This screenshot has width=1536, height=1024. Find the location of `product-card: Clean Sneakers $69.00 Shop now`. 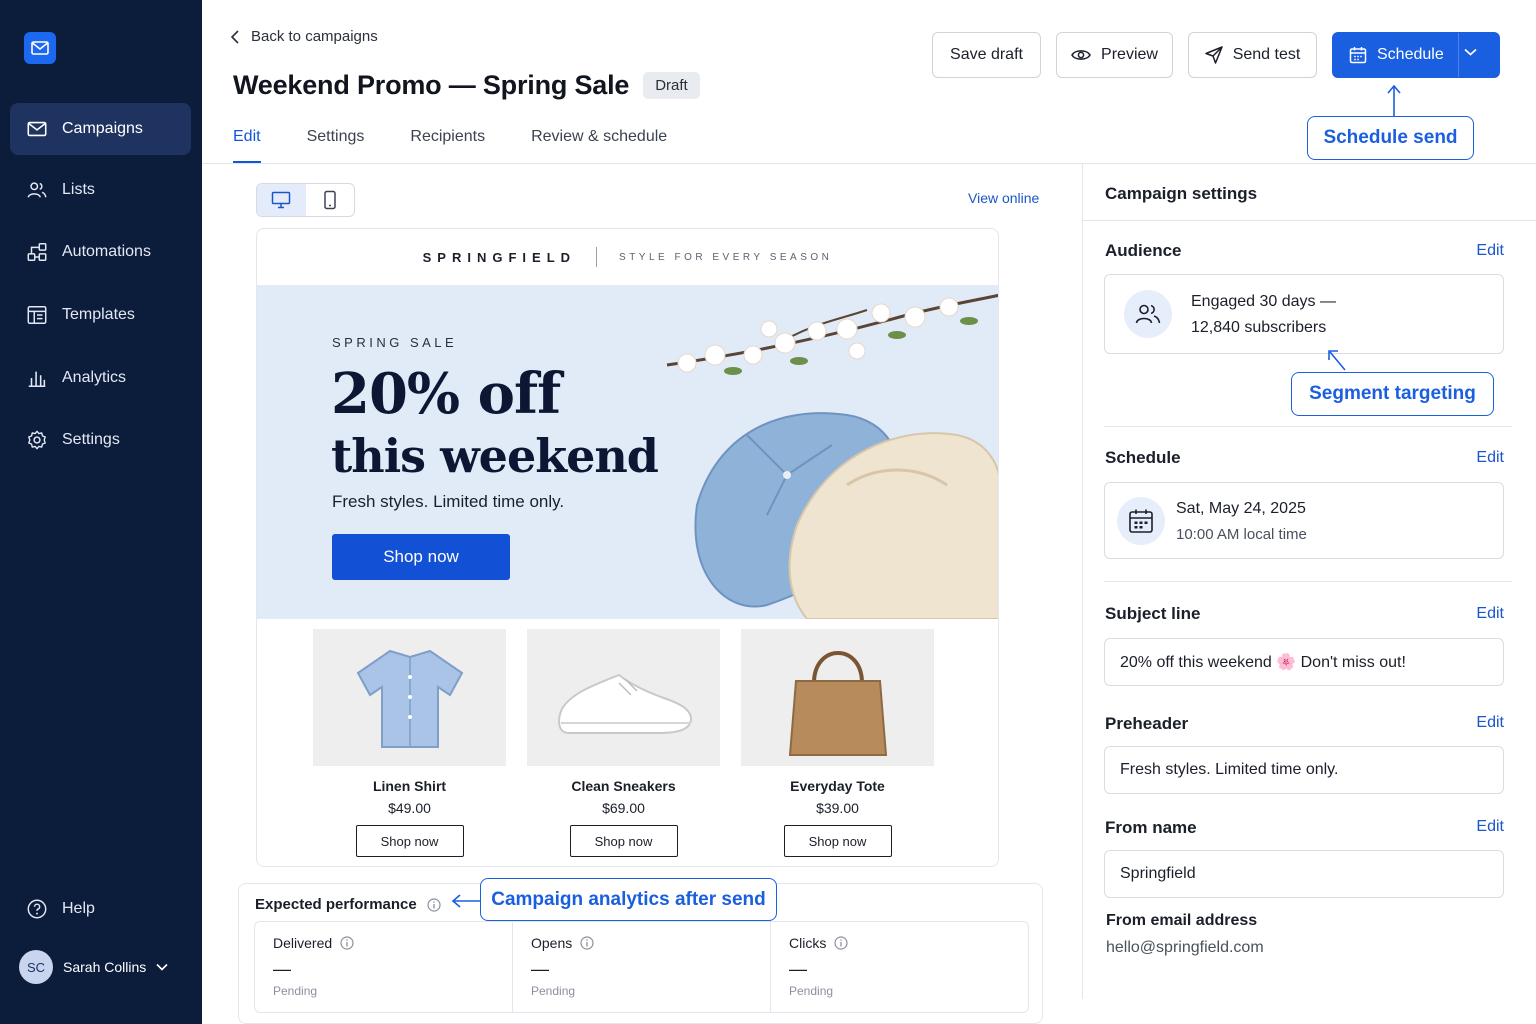

product-card: Clean Sneakers $69.00 Shop now is located at coordinates (623, 743).